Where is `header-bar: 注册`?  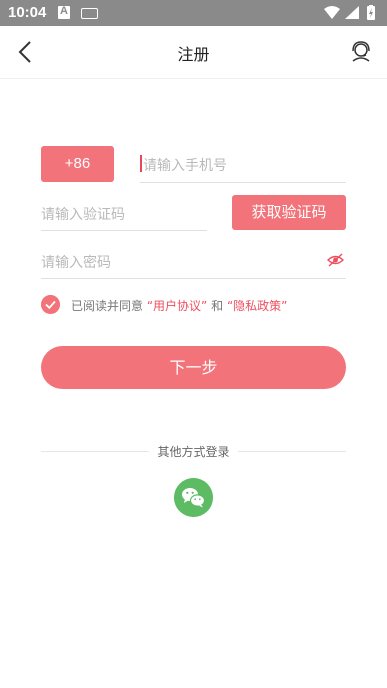
header-bar: 注册 is located at coordinates (193, 52).